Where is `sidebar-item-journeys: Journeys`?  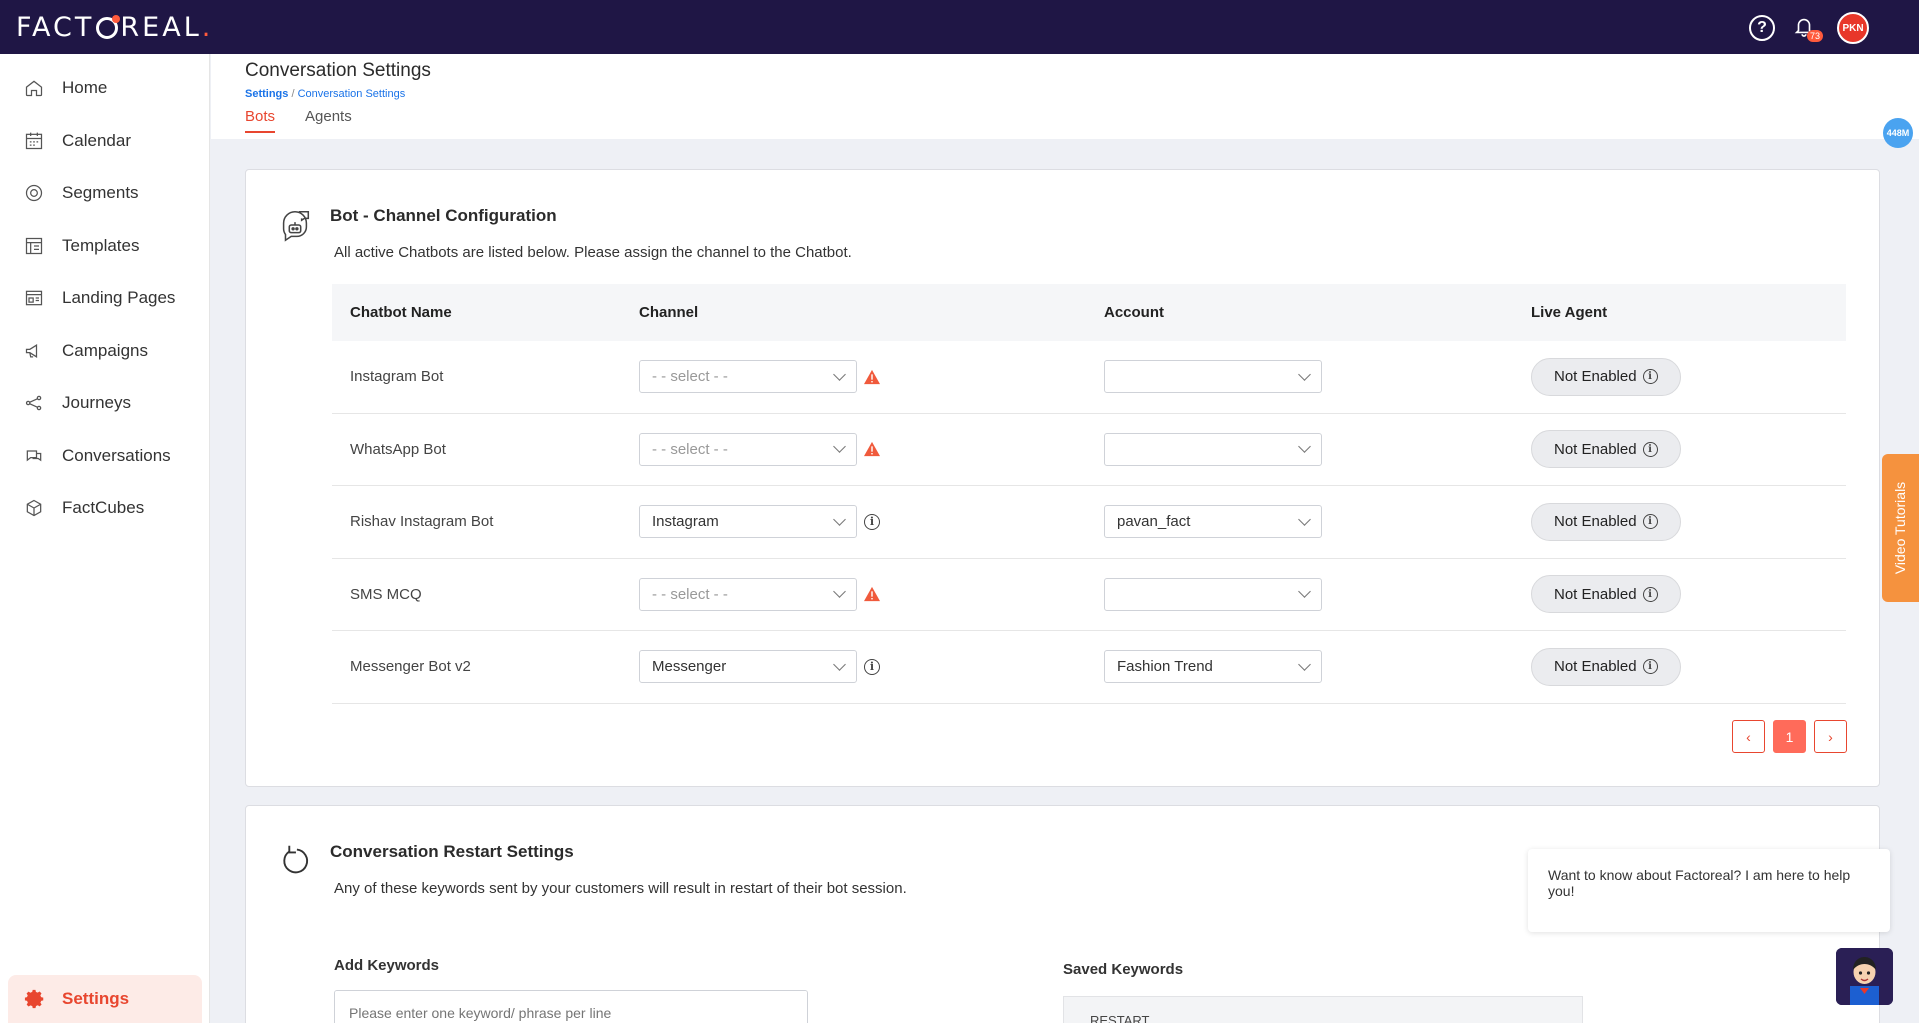
sidebar-item-journeys: Journeys is located at coordinates (104, 403).